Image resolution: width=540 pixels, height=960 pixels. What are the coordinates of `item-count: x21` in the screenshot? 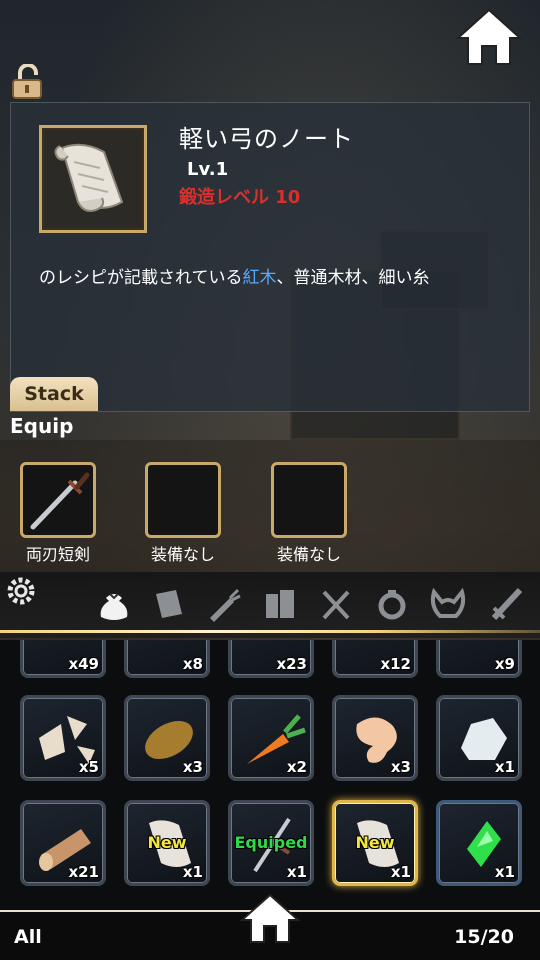 It's located at (83, 872).